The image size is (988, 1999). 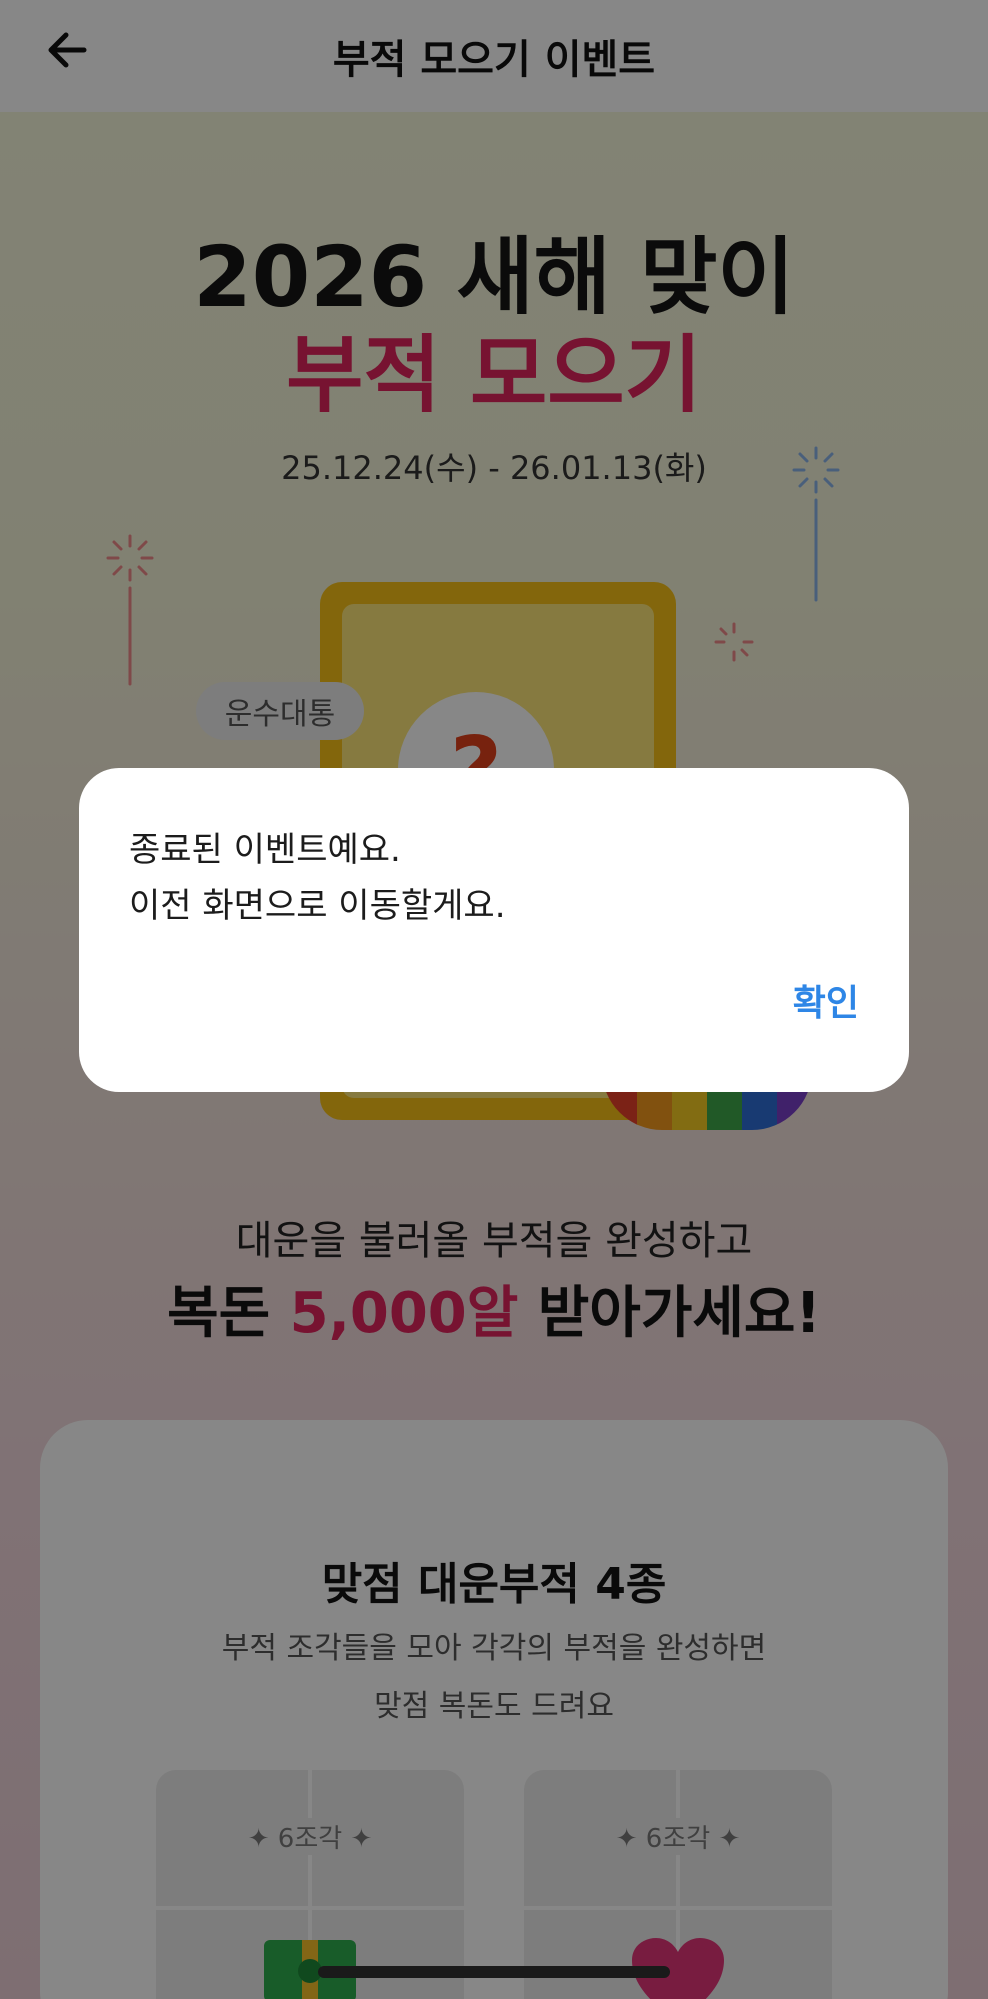 What do you see at coordinates (494, 1972) in the screenshot?
I see `home-indicator` at bounding box center [494, 1972].